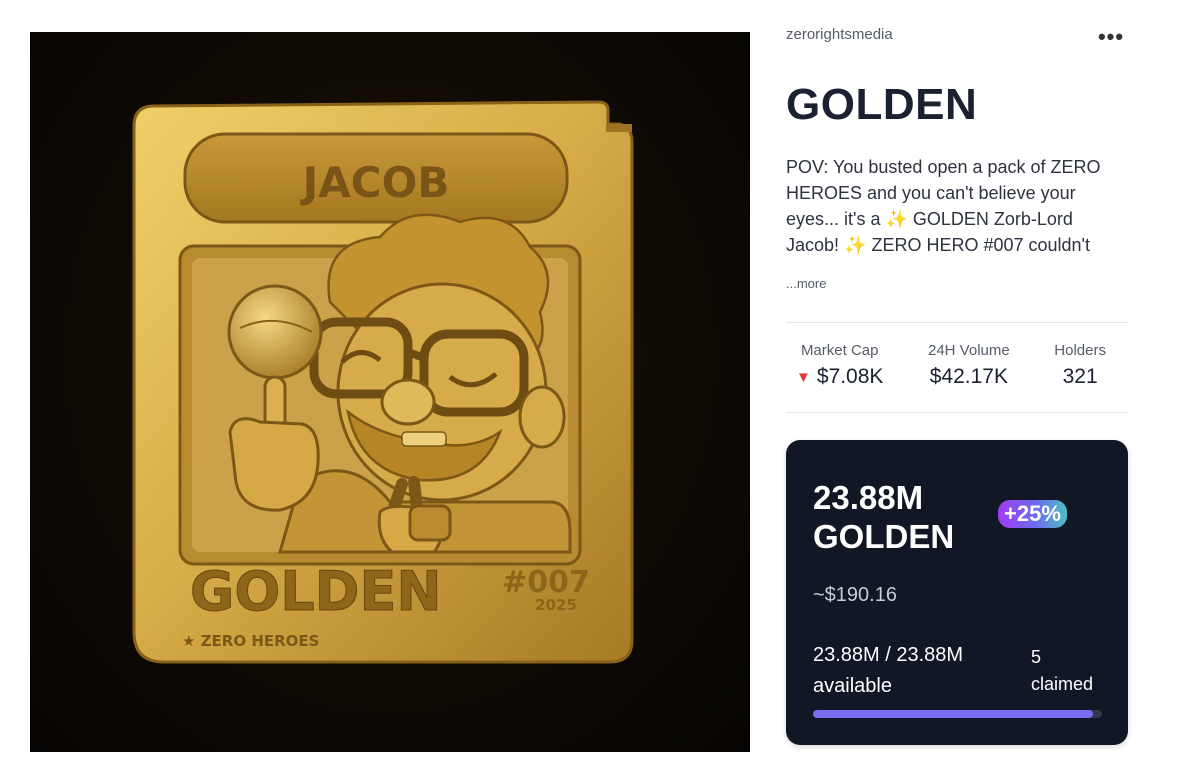 The height and width of the screenshot is (774, 1200). What do you see at coordinates (855, 595) in the screenshot?
I see `holdings-usd-value: ~$190.16` at bounding box center [855, 595].